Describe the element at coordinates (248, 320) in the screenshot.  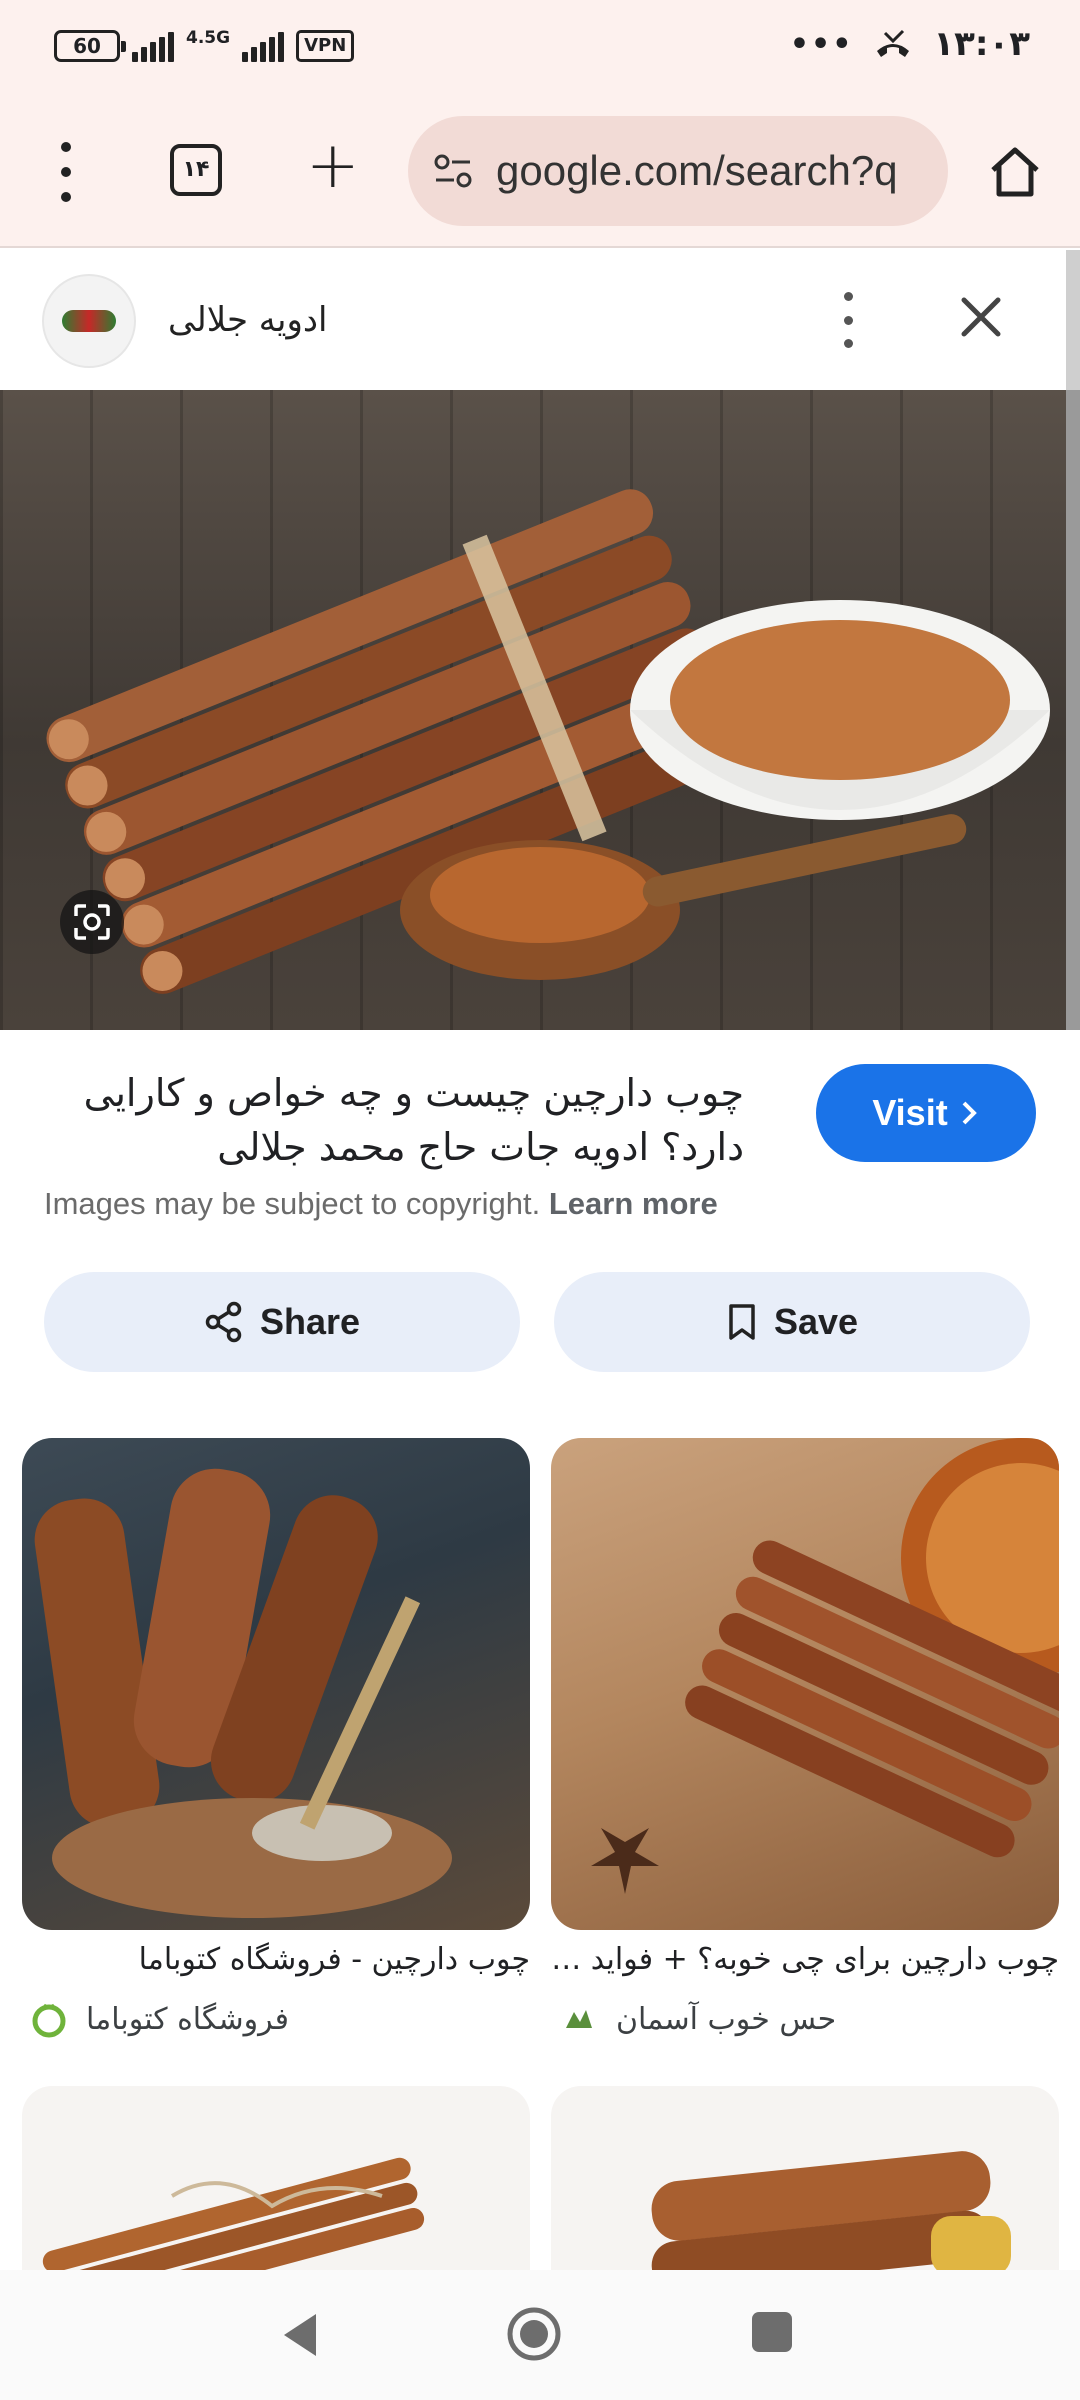
I see `site-name: ادویه جلالی` at that location.